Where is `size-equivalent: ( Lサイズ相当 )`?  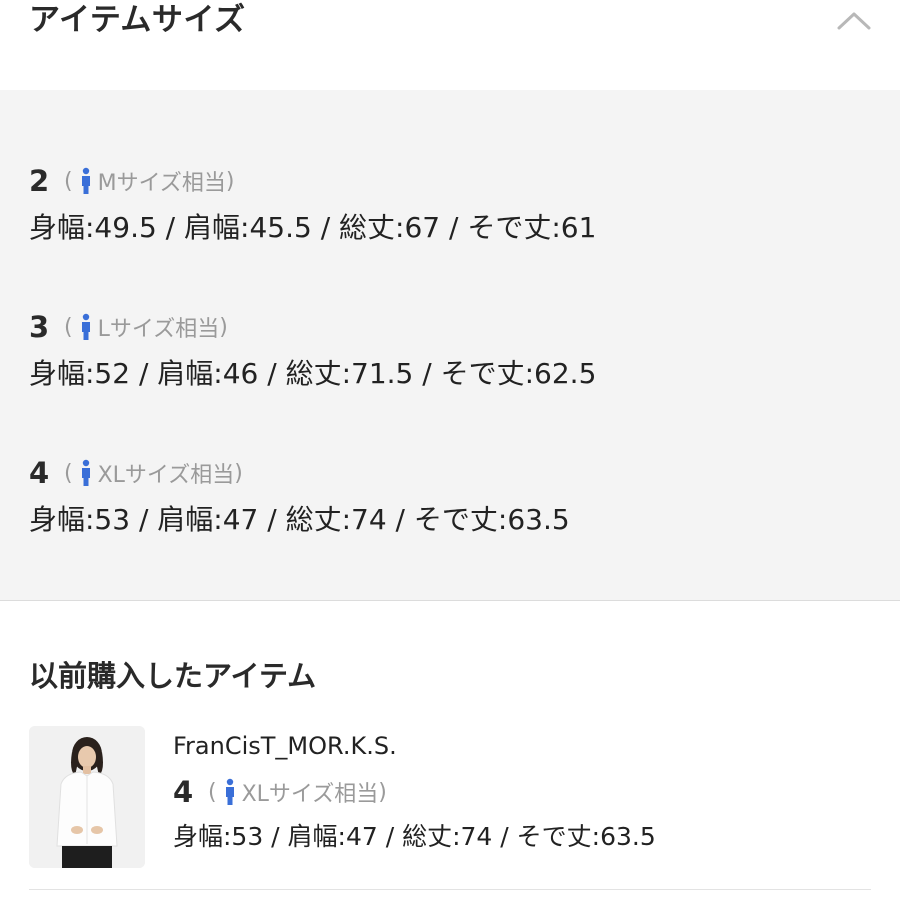
size-equivalent: ( Lサイズ相当 ) is located at coordinates (146, 327).